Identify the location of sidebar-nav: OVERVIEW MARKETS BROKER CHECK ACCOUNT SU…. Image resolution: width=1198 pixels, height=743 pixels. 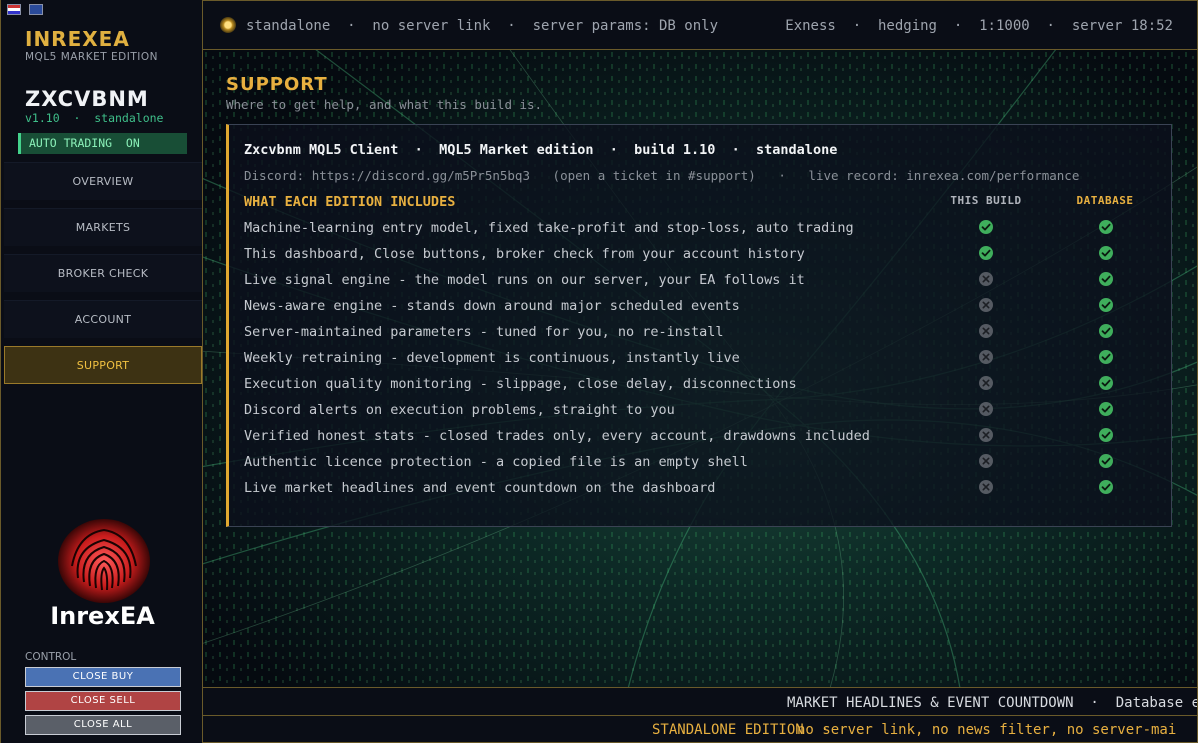
(103, 277).